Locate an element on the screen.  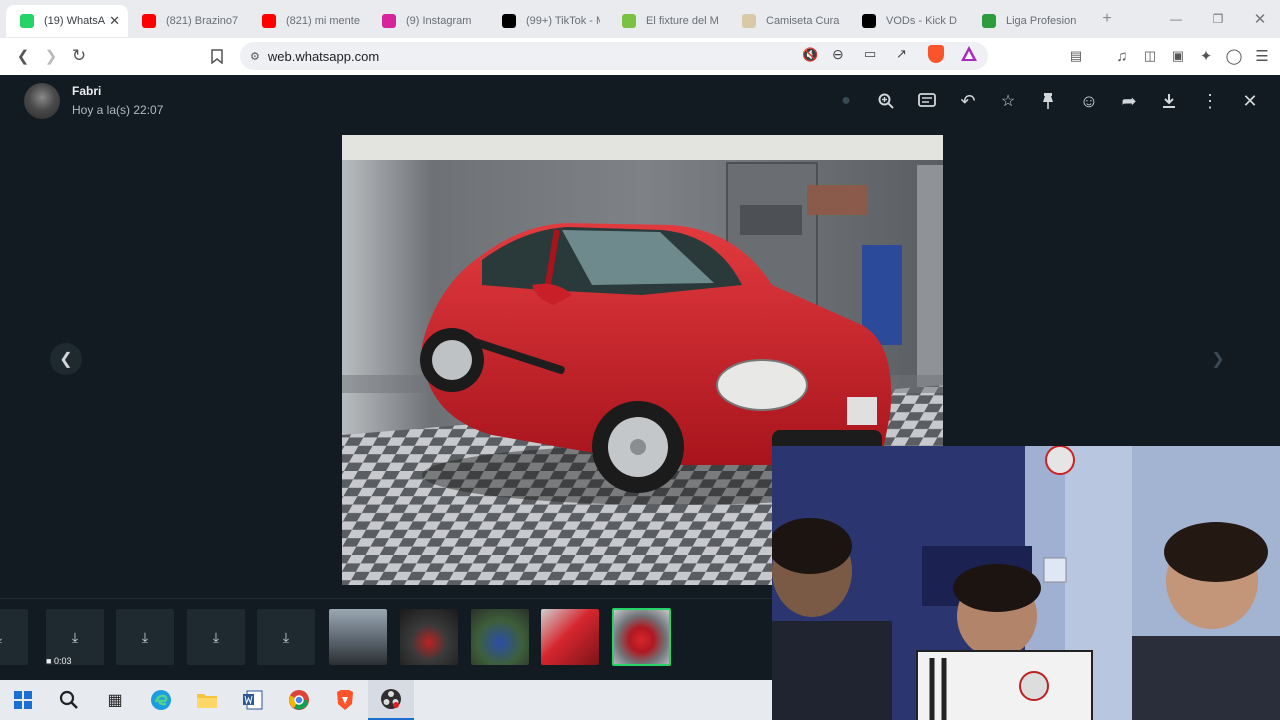
tab-title: (821) Brazino7 is located at coordinates (202, 21).